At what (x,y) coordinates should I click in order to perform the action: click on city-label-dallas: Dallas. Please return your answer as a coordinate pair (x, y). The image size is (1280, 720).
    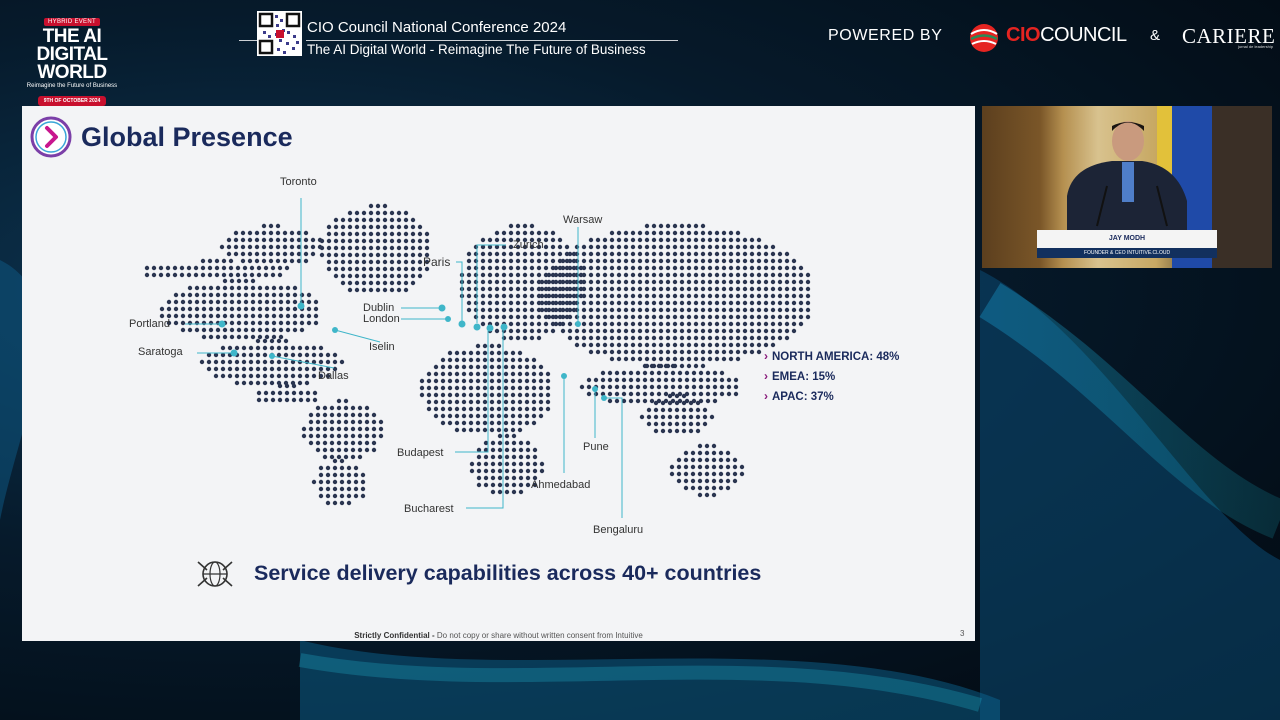
    Looking at the image, I should click on (333, 376).